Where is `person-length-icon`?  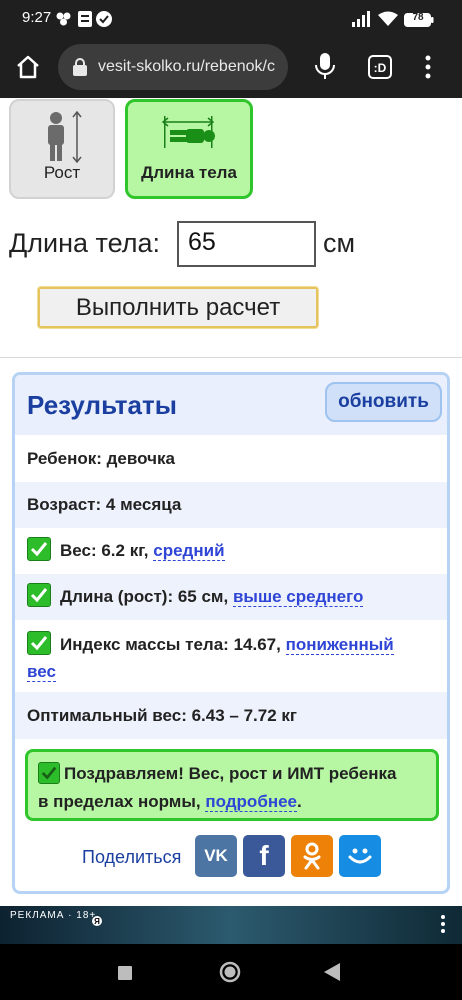 person-length-icon is located at coordinates (189, 135).